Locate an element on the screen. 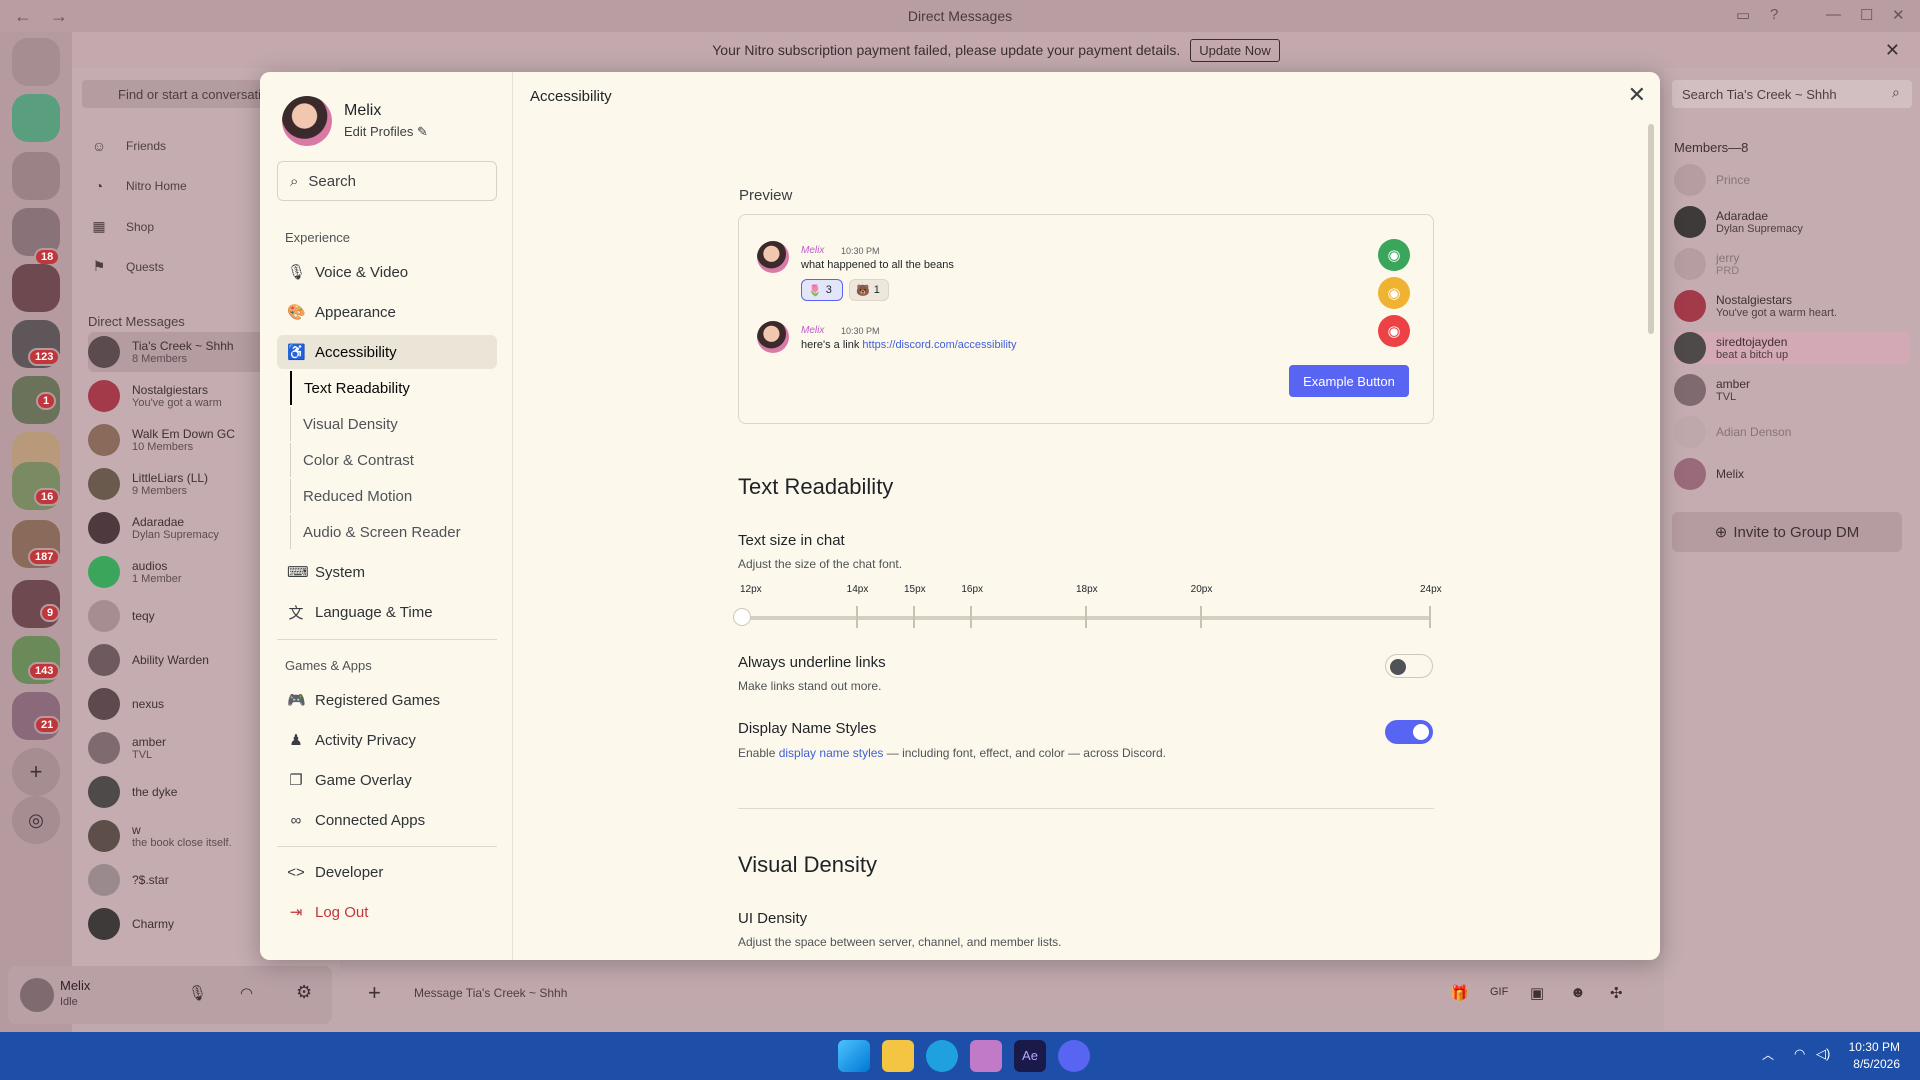  sub-text-readability: Text Readability is located at coordinates (390, 388).